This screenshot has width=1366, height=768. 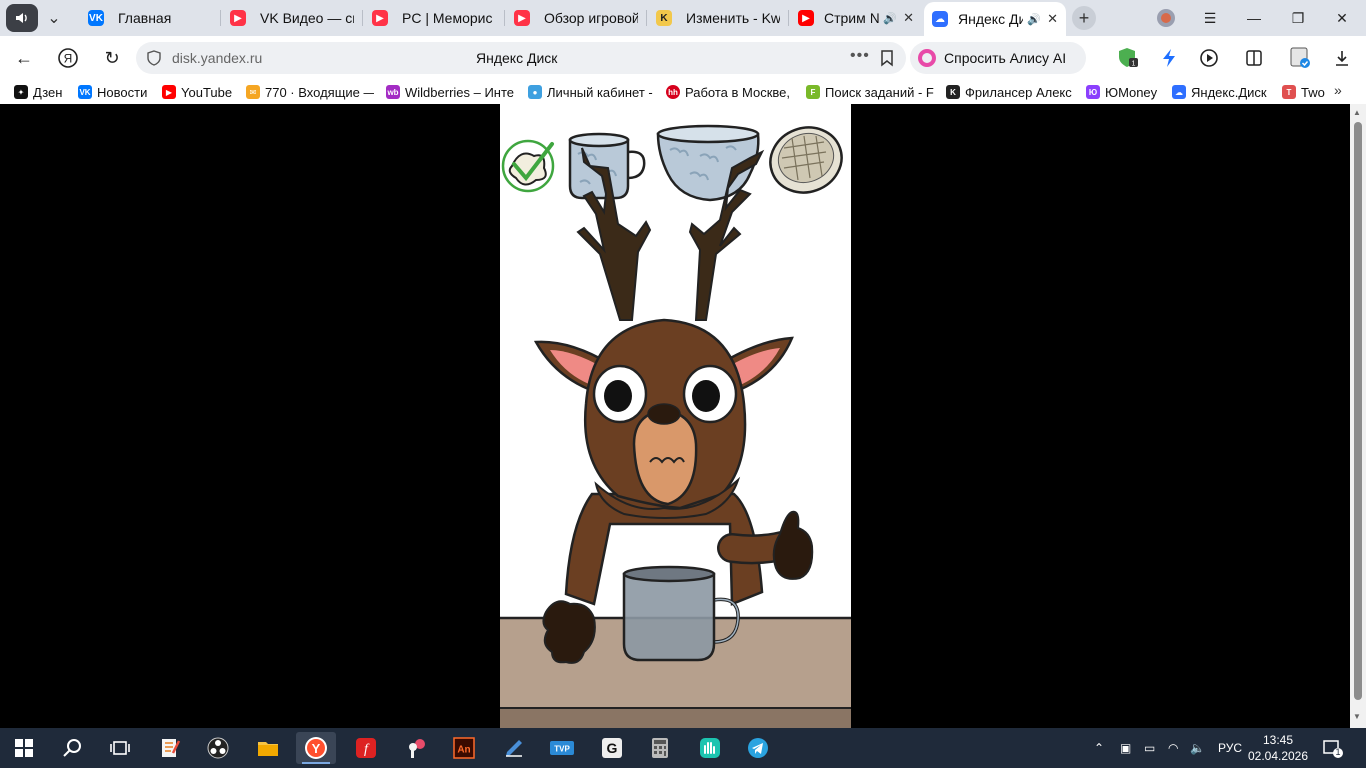 I want to click on close-window-button: ✕, so click(x=1342, y=18).